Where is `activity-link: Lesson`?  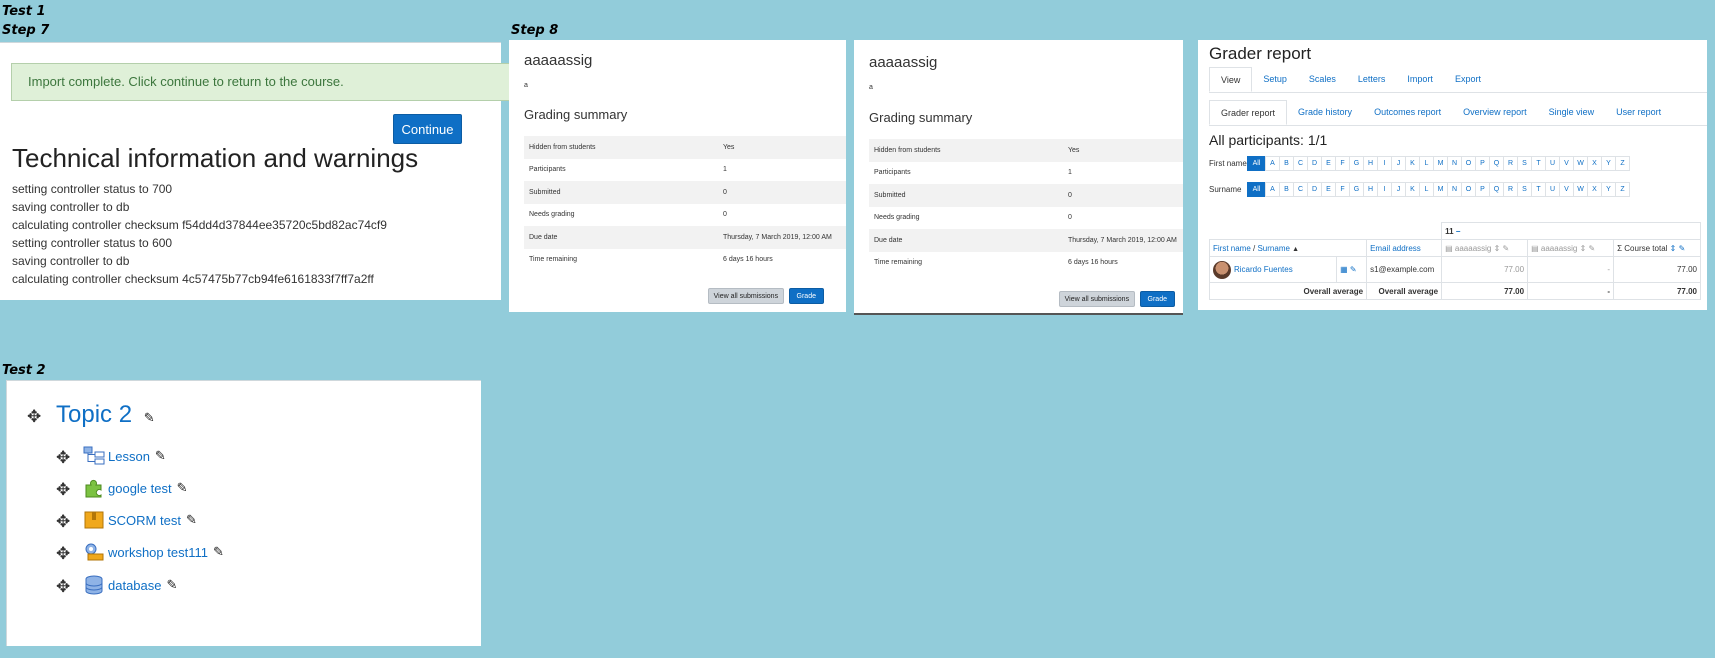
activity-link: Lesson is located at coordinates (129, 456).